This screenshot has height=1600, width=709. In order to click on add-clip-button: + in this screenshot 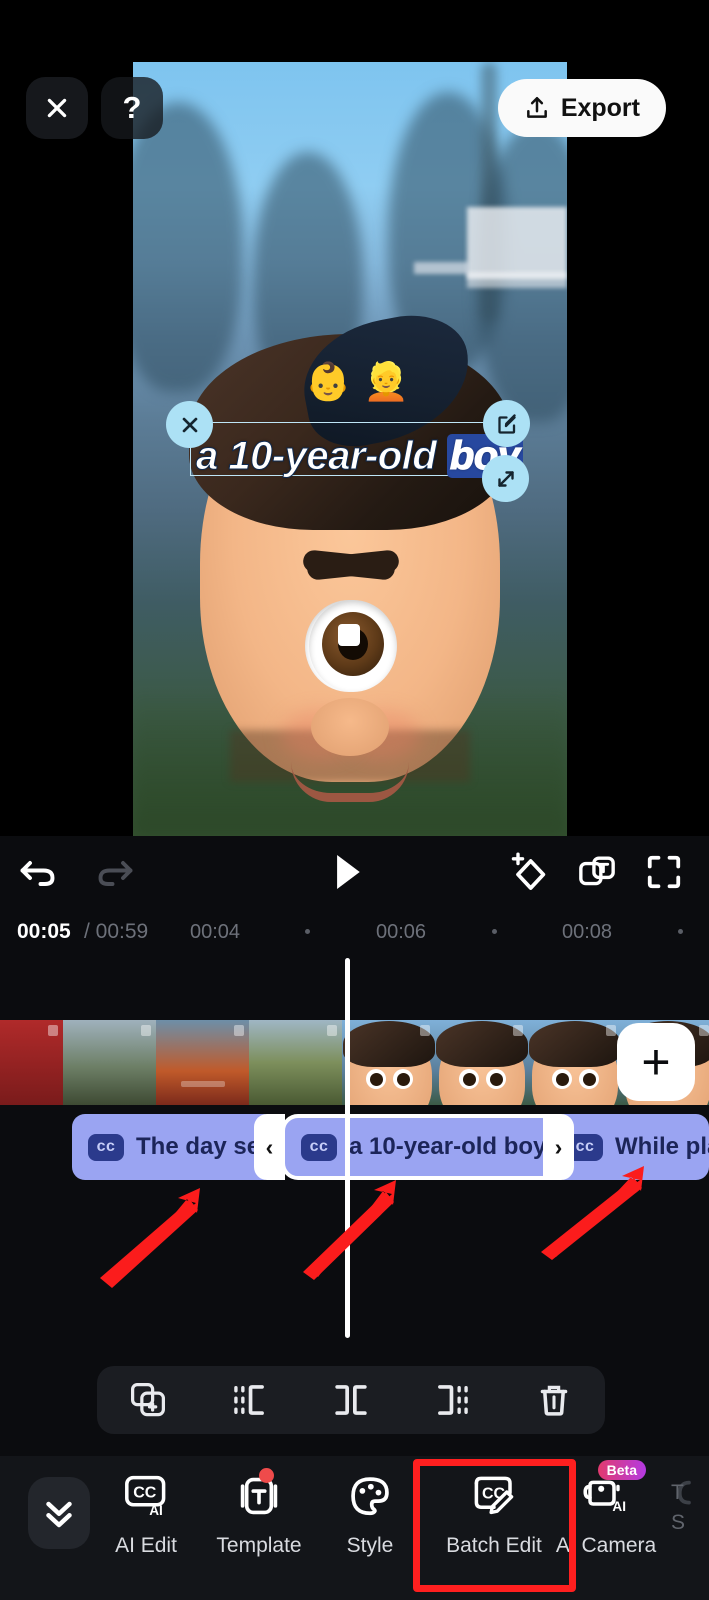, I will do `click(656, 1062)`.